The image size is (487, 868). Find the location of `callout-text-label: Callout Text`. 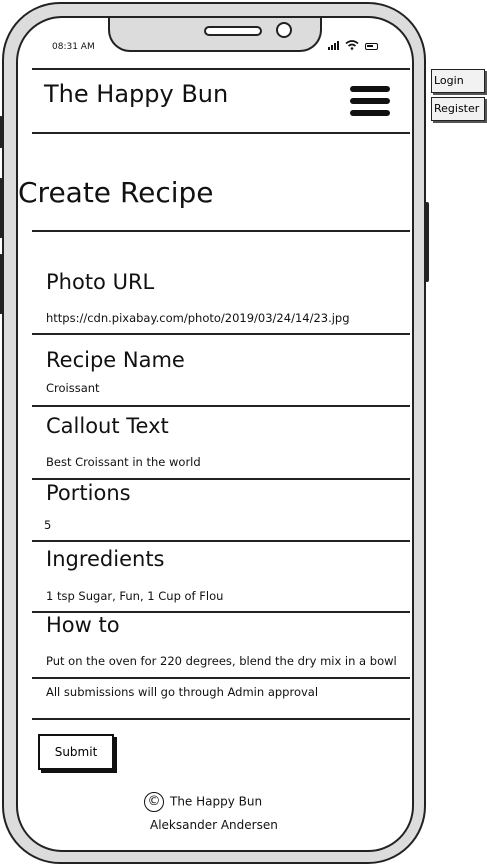

callout-text-label: Callout Text is located at coordinates (107, 426).